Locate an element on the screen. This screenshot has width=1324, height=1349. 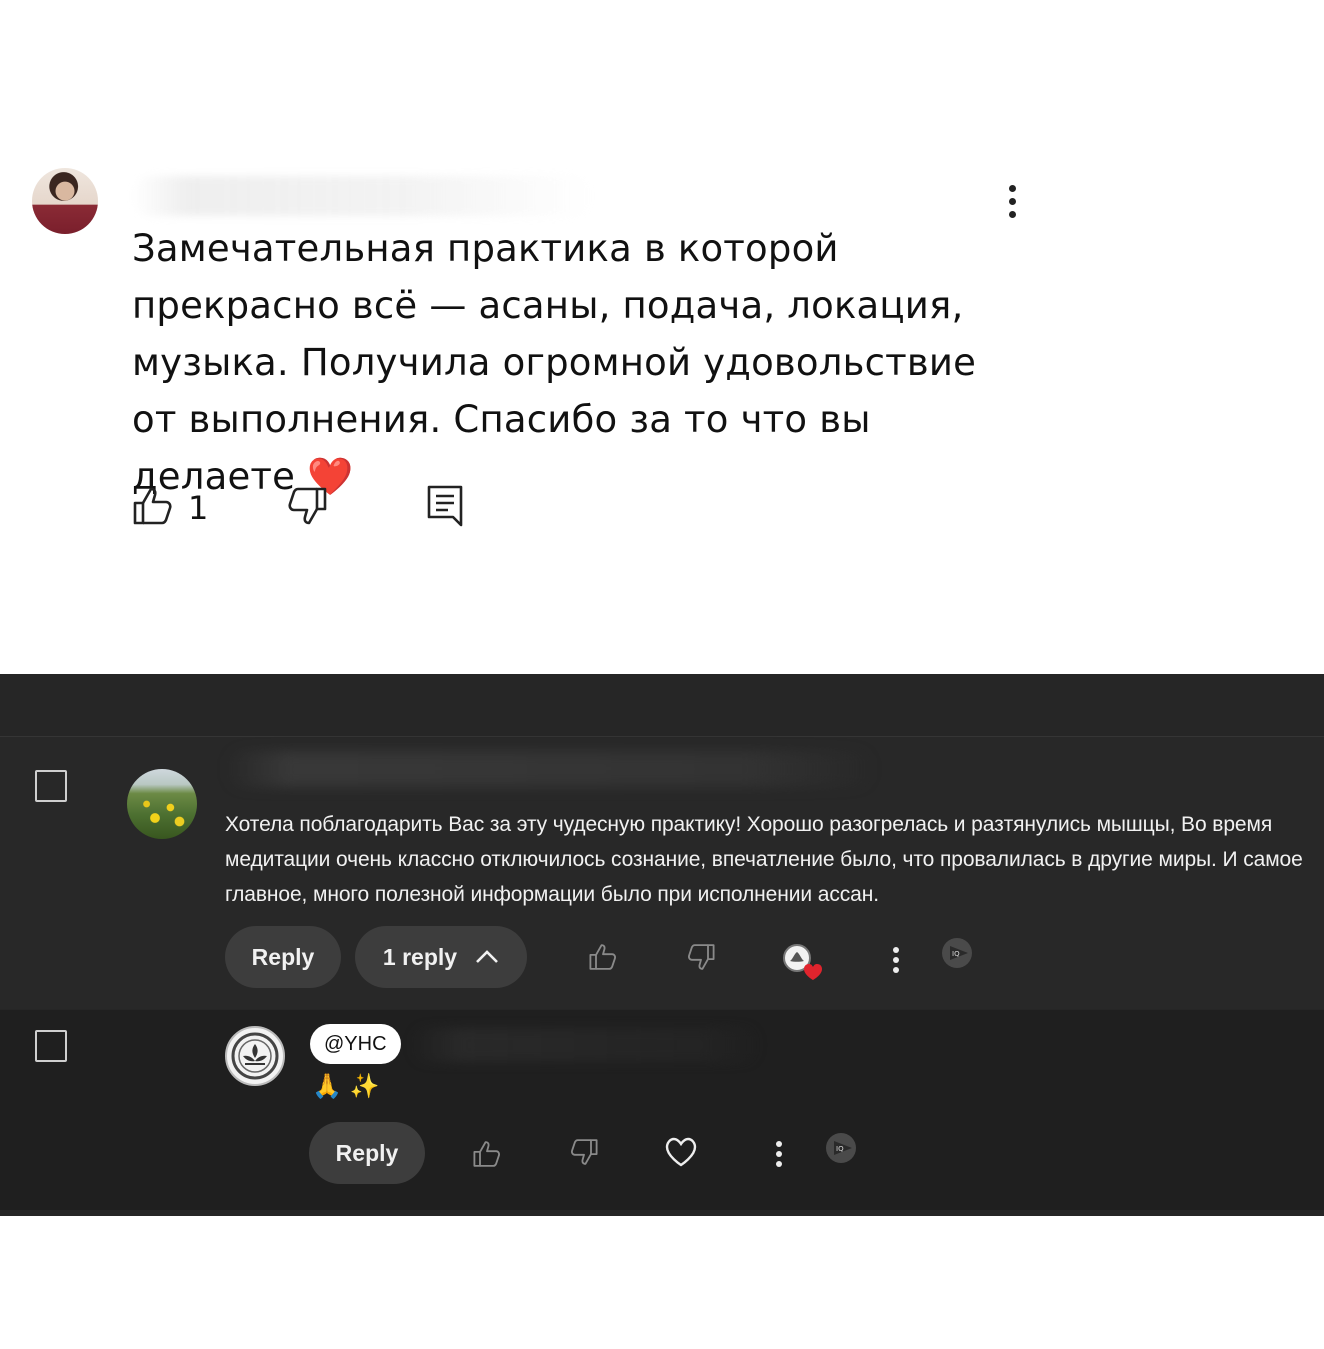
reply-thread: @YHC 🙏 ✨ Reply IQ is located at coordinates (662, 1110).